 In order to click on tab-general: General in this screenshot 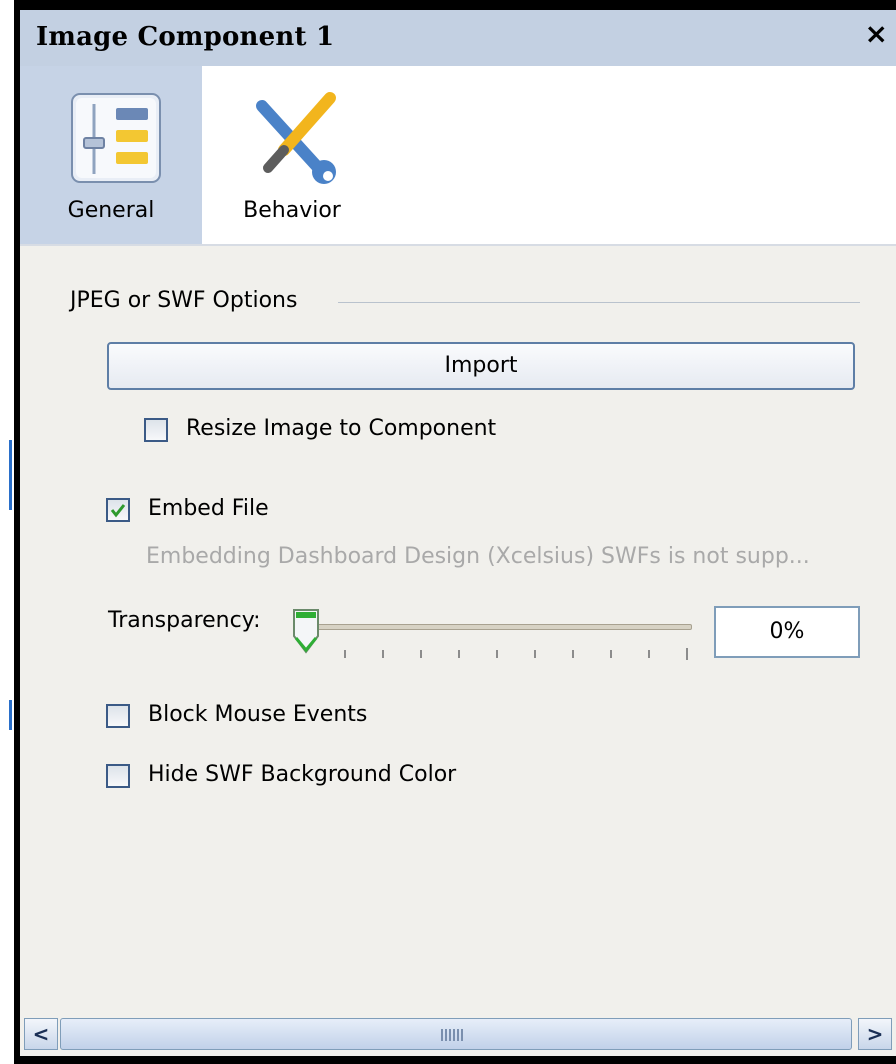, I will do `click(111, 155)`.